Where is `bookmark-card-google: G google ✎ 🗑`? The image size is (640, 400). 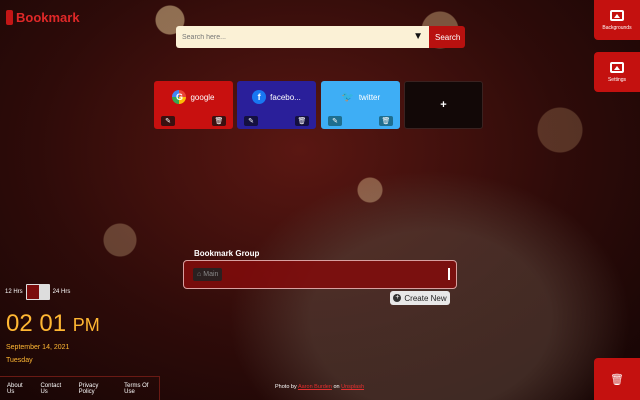
bookmark-card-google: G google ✎ 🗑 is located at coordinates (193, 105).